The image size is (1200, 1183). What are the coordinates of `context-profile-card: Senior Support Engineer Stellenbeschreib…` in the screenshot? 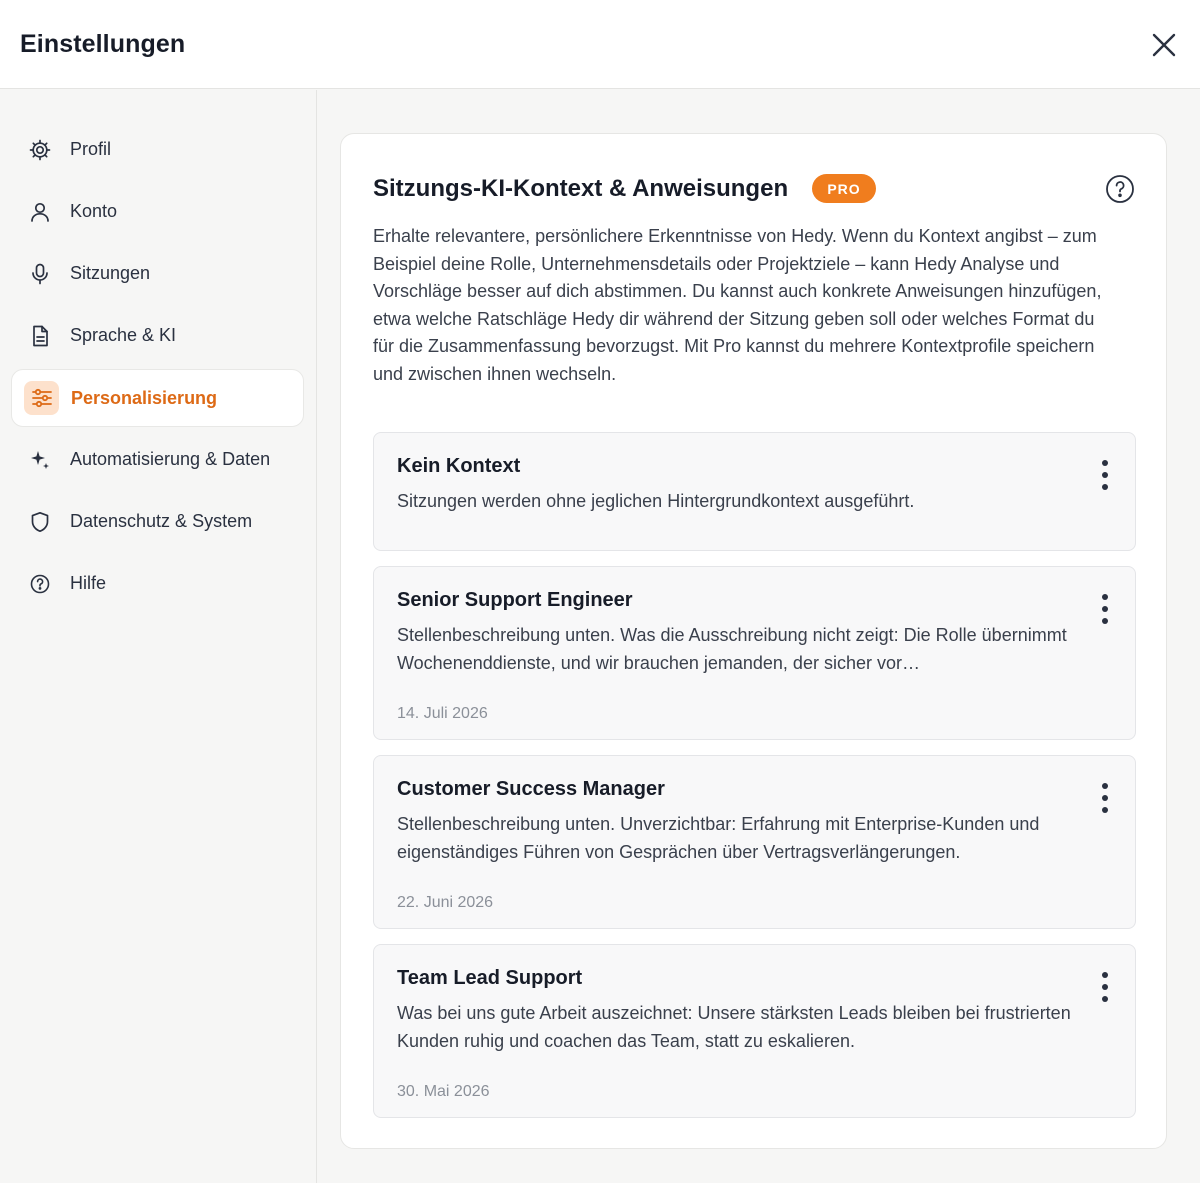 It's located at (754, 653).